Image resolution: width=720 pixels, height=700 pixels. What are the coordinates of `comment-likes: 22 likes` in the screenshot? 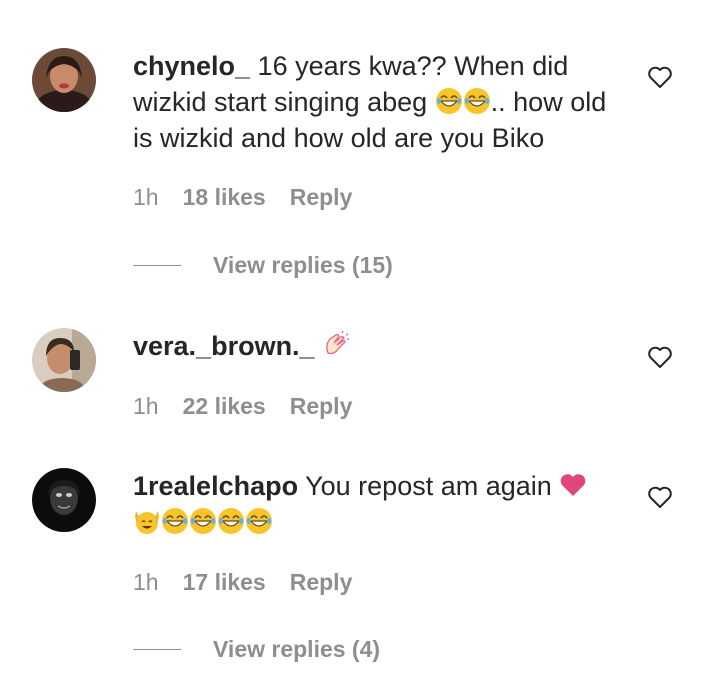 It's located at (224, 406).